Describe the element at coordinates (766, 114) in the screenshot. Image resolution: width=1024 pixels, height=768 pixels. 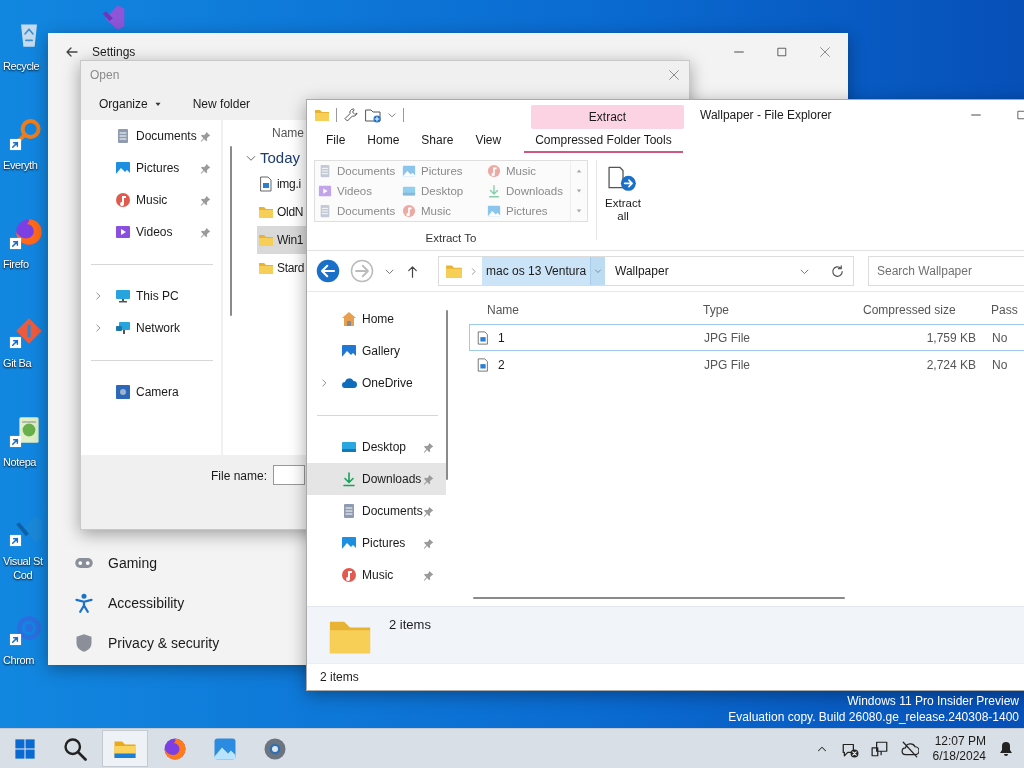
I see `window-title: Wallpaper - File Explorer` at that location.